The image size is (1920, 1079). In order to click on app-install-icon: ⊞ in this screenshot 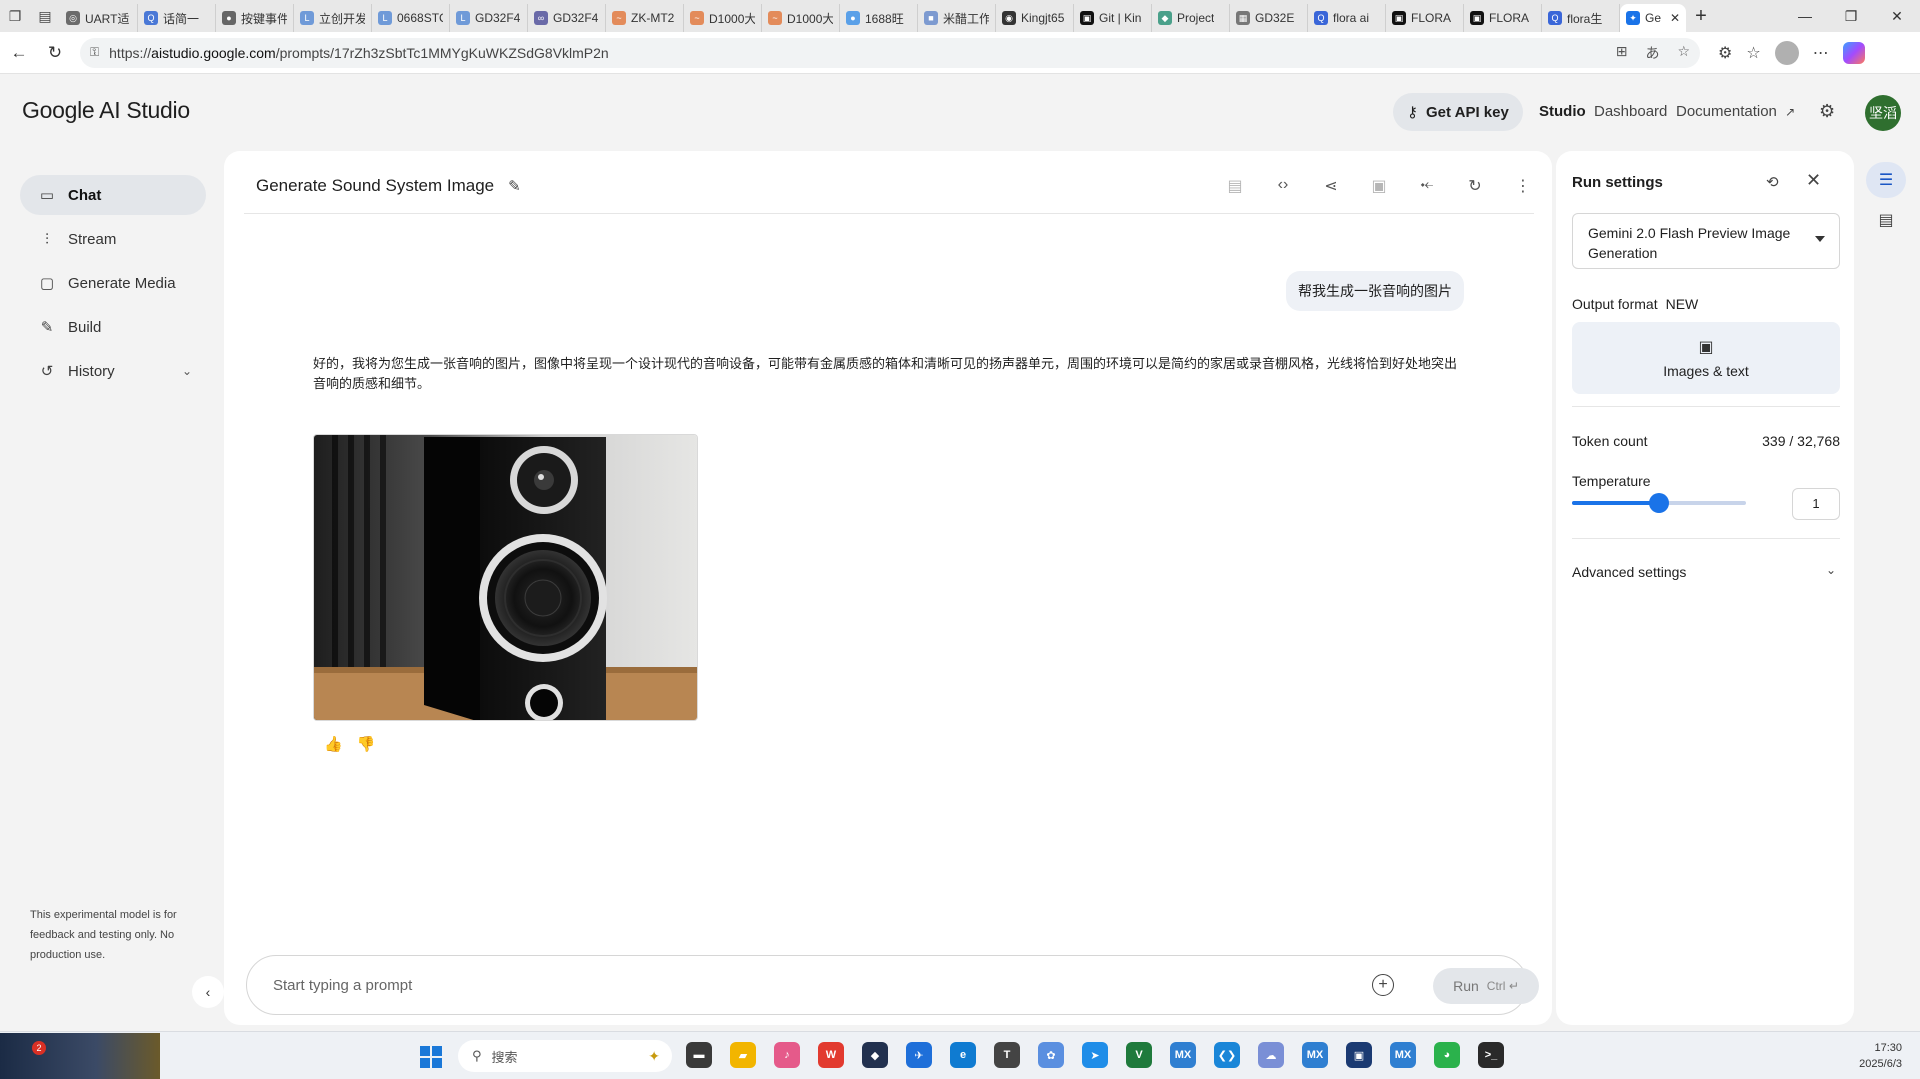, I will do `click(1622, 53)`.